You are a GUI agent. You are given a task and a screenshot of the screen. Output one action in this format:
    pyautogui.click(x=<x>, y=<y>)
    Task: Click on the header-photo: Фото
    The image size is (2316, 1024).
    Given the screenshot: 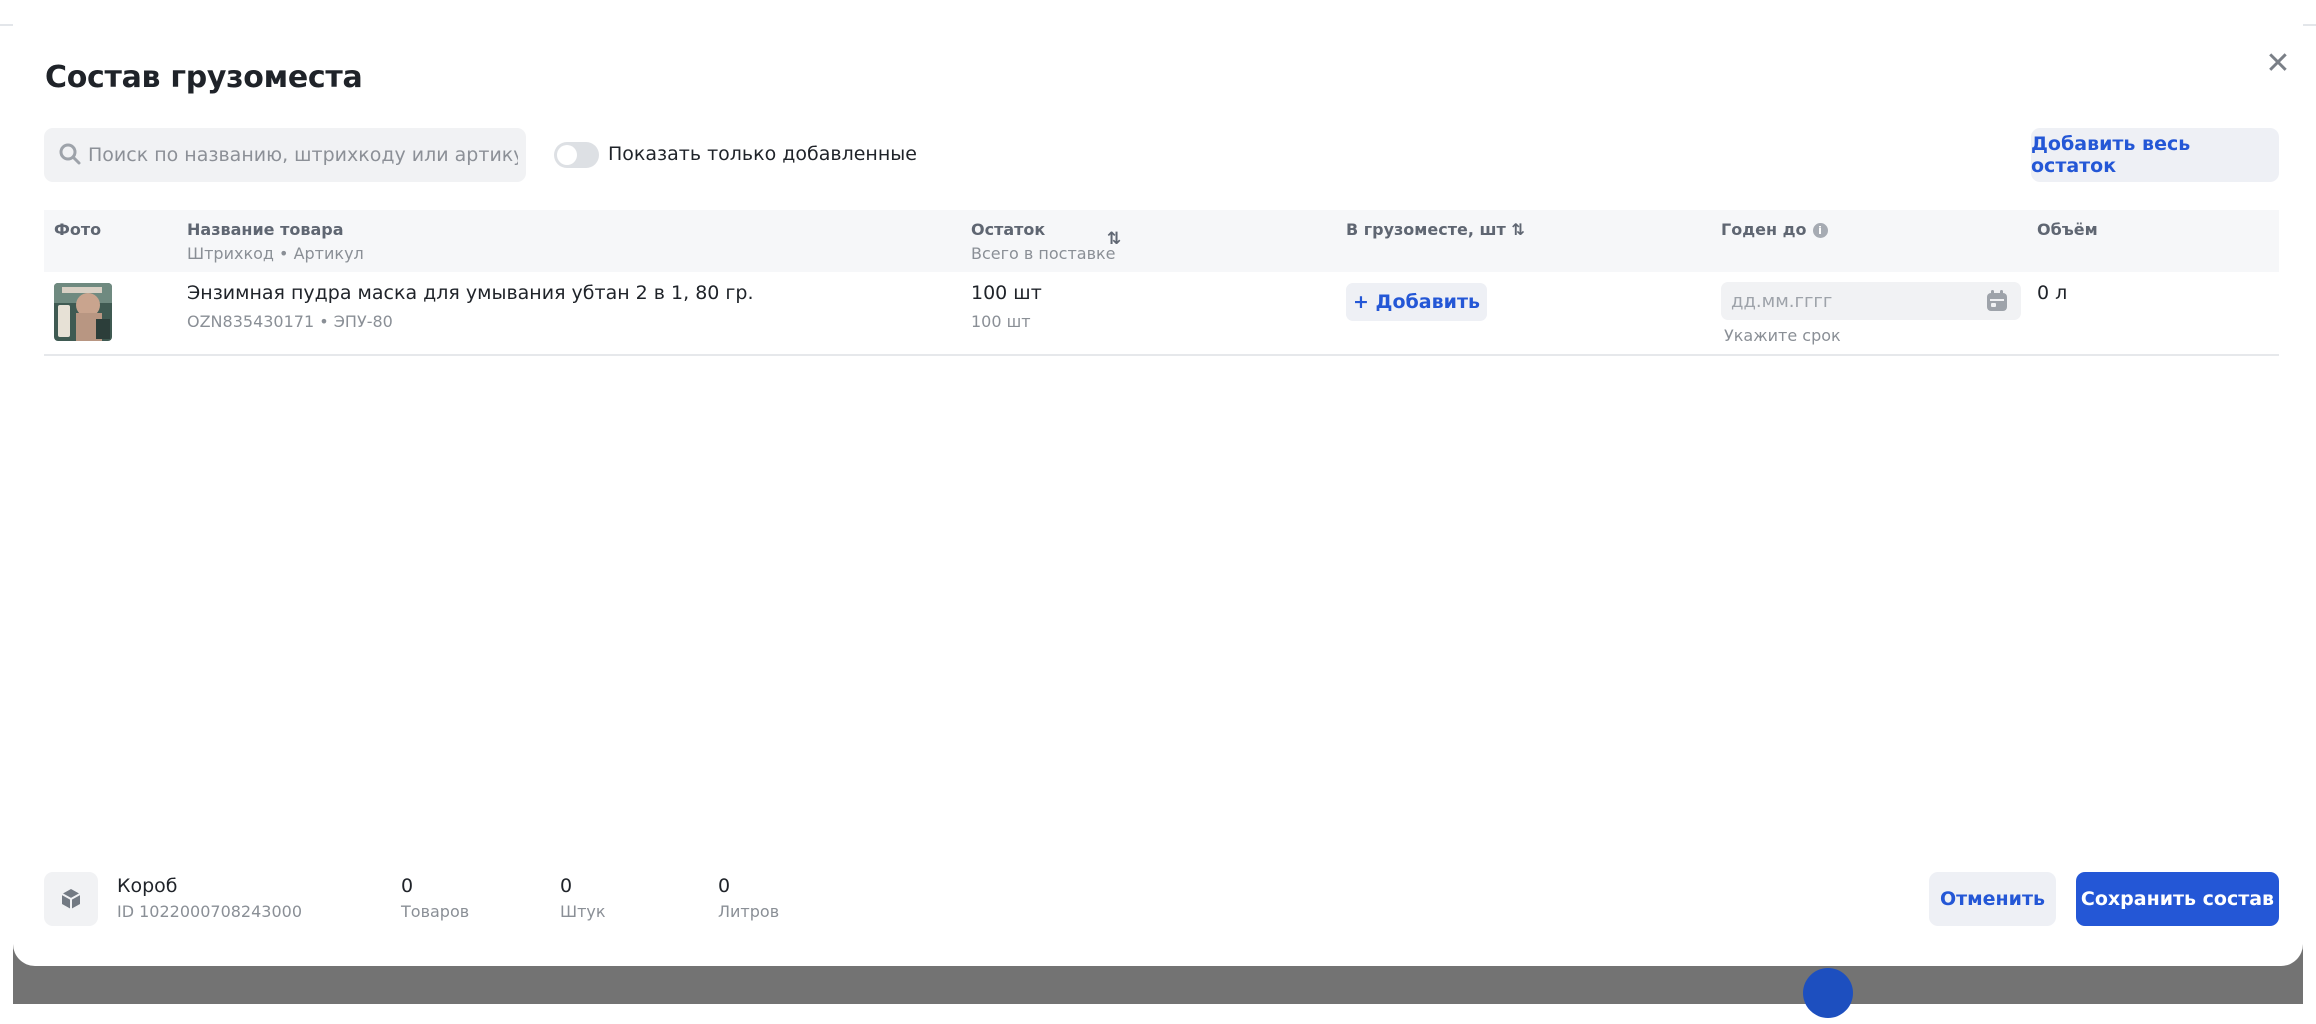 What is the action you would take?
    pyautogui.click(x=78, y=229)
    